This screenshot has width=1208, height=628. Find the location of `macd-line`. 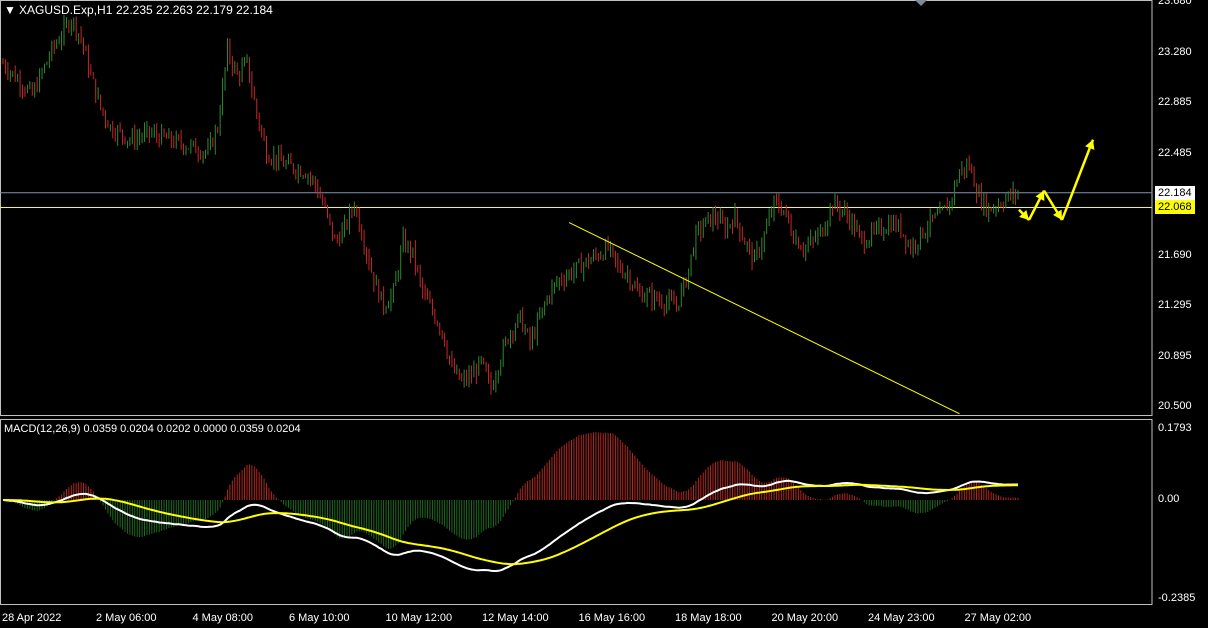

macd-line is located at coordinates (510, 525).